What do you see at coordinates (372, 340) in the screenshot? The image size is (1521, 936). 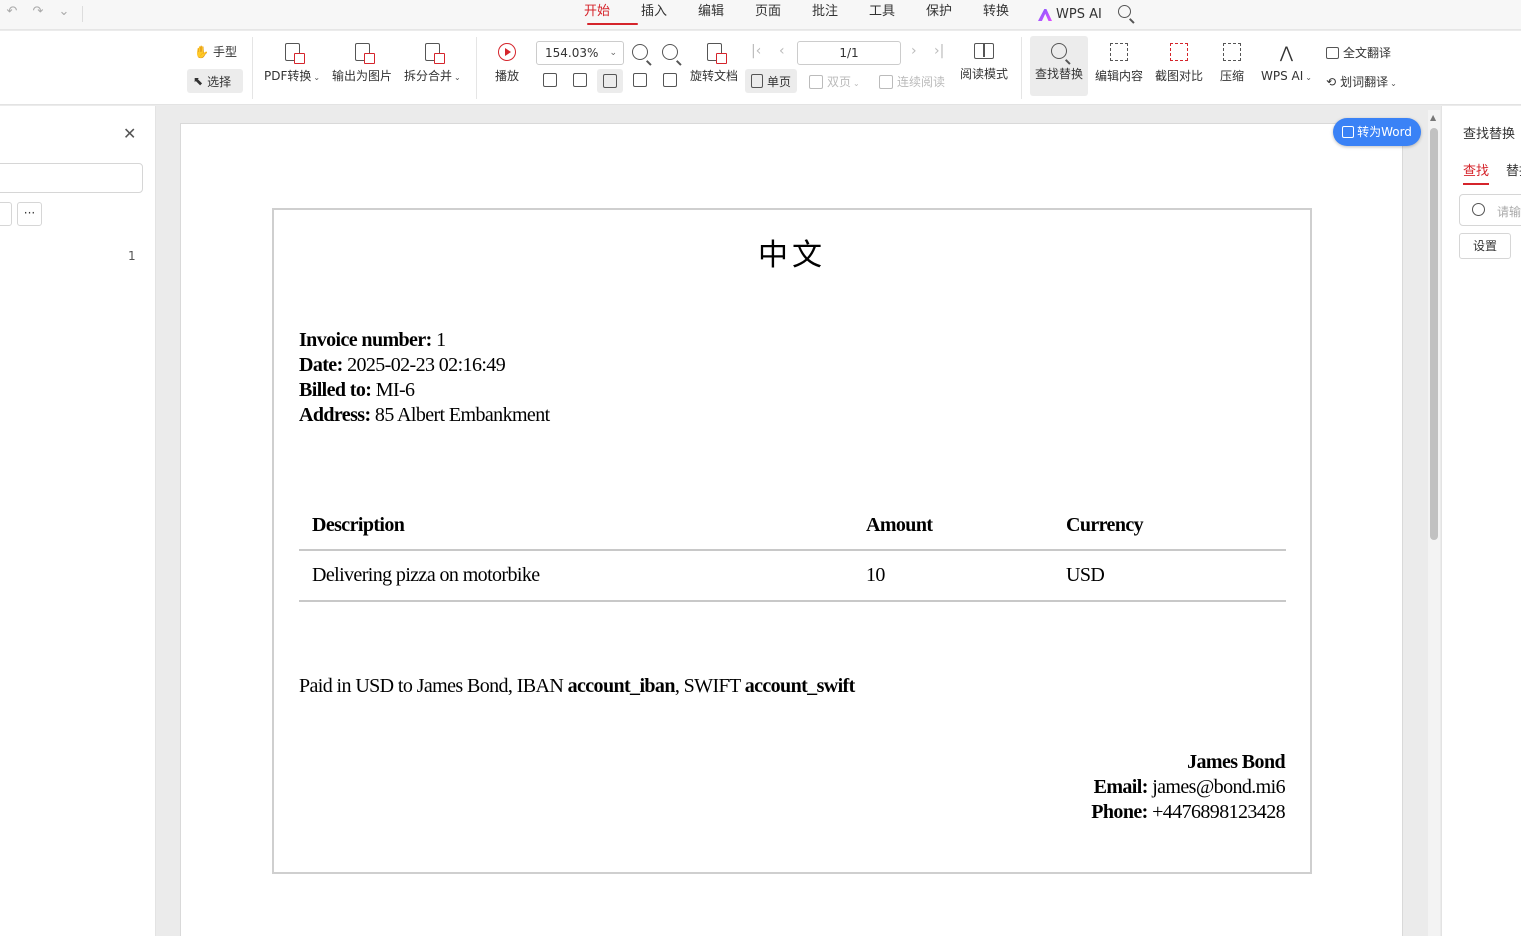 I see `invoice-number-line: Invoice number: 1` at bounding box center [372, 340].